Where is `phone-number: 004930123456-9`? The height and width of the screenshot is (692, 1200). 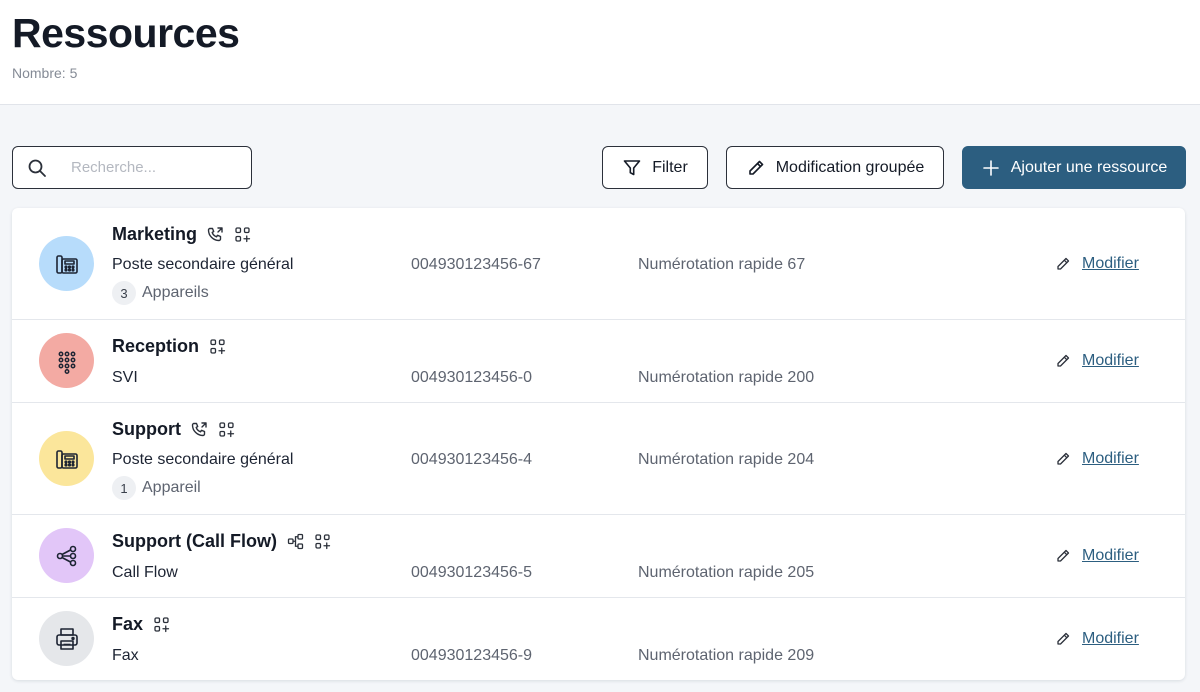
phone-number: 004930123456-9 is located at coordinates (472, 655).